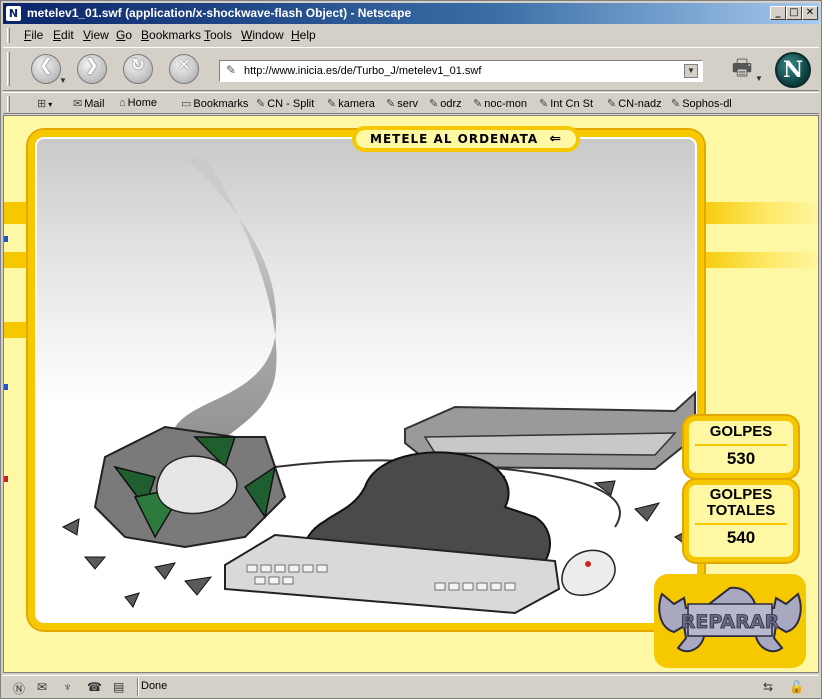 The width and height of the screenshot is (822, 699). What do you see at coordinates (63, 80) in the screenshot?
I see `back-dropdown-icon: ▼` at bounding box center [63, 80].